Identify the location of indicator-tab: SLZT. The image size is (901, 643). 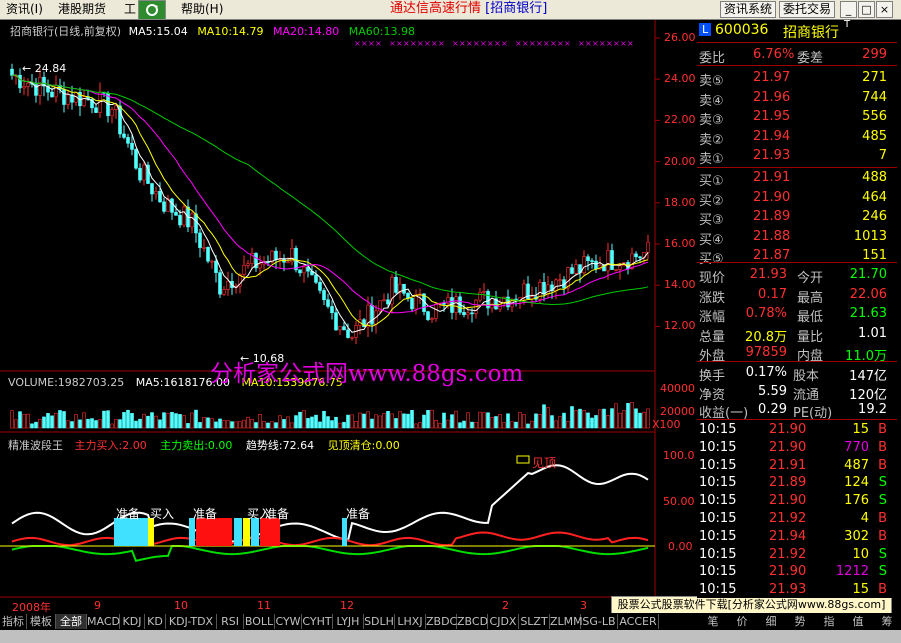
(534, 621).